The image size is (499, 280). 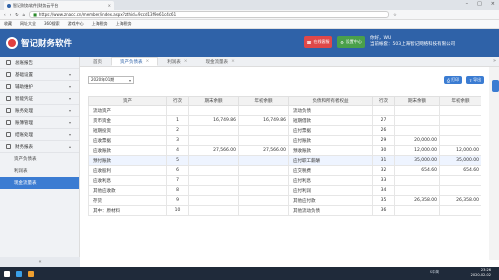 I want to click on sidebar-item: 总账报告, so click(x=39, y=63).